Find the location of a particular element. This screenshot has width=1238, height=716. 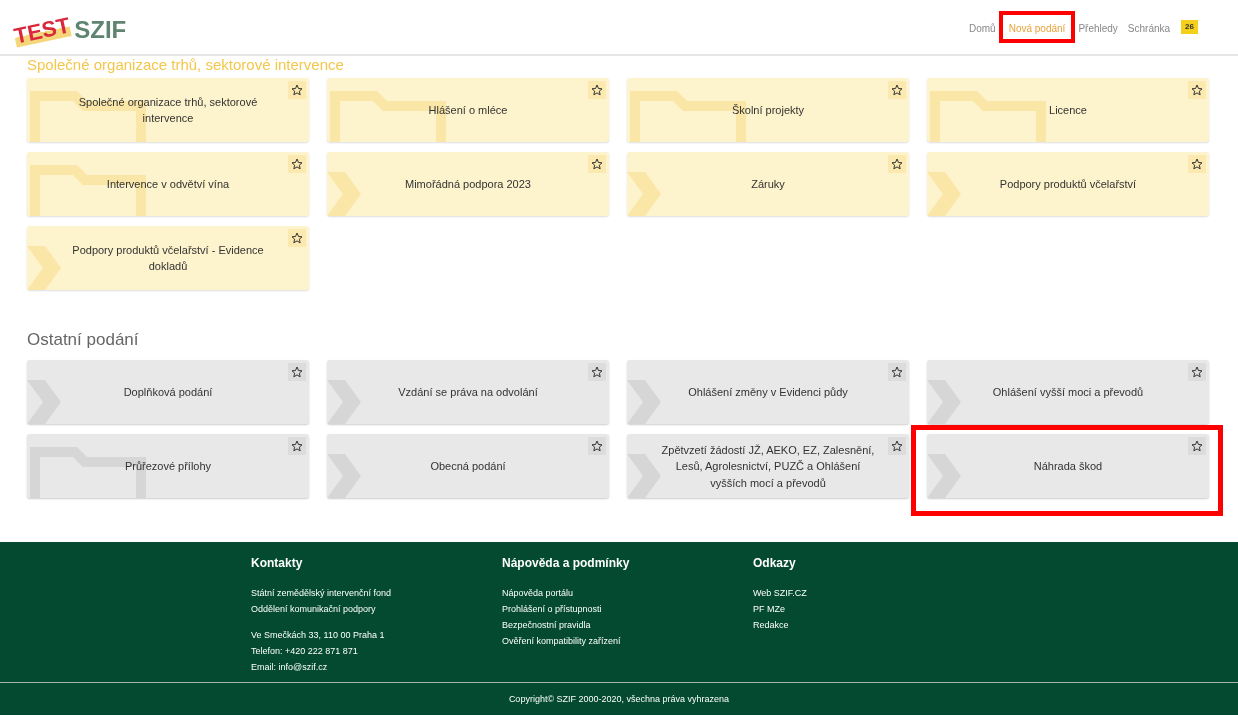

tile: Ohlášení změny v Evidenci půdy is located at coordinates (768, 392).